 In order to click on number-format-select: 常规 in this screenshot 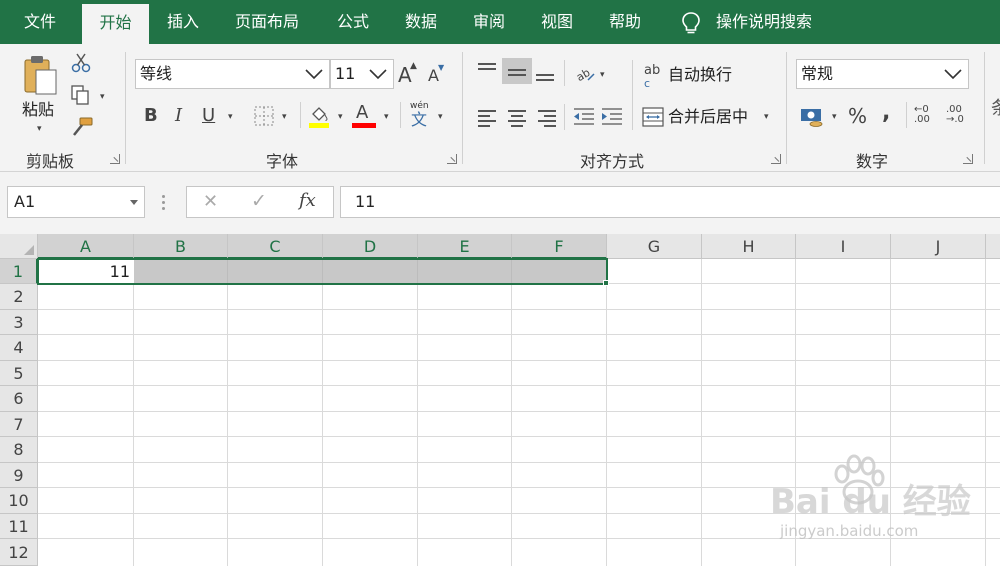, I will do `click(882, 74)`.